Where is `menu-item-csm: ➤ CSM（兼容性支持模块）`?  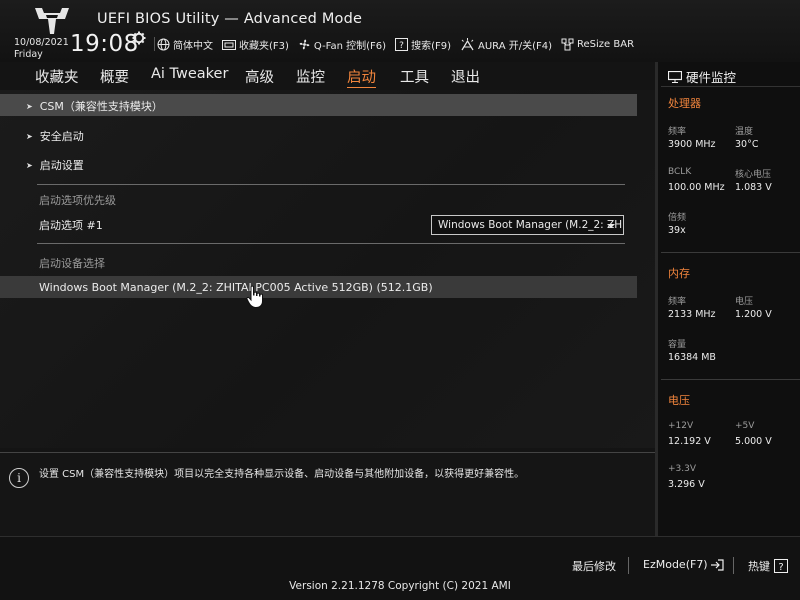
menu-item-csm: ➤ CSM（兼容性支持模块） is located at coordinates (94, 106).